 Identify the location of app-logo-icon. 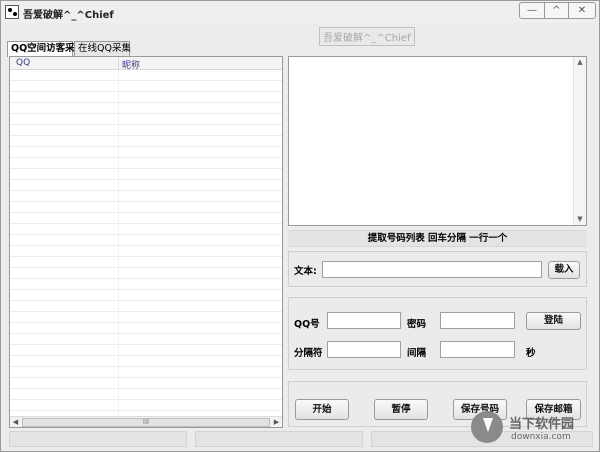
(12, 12).